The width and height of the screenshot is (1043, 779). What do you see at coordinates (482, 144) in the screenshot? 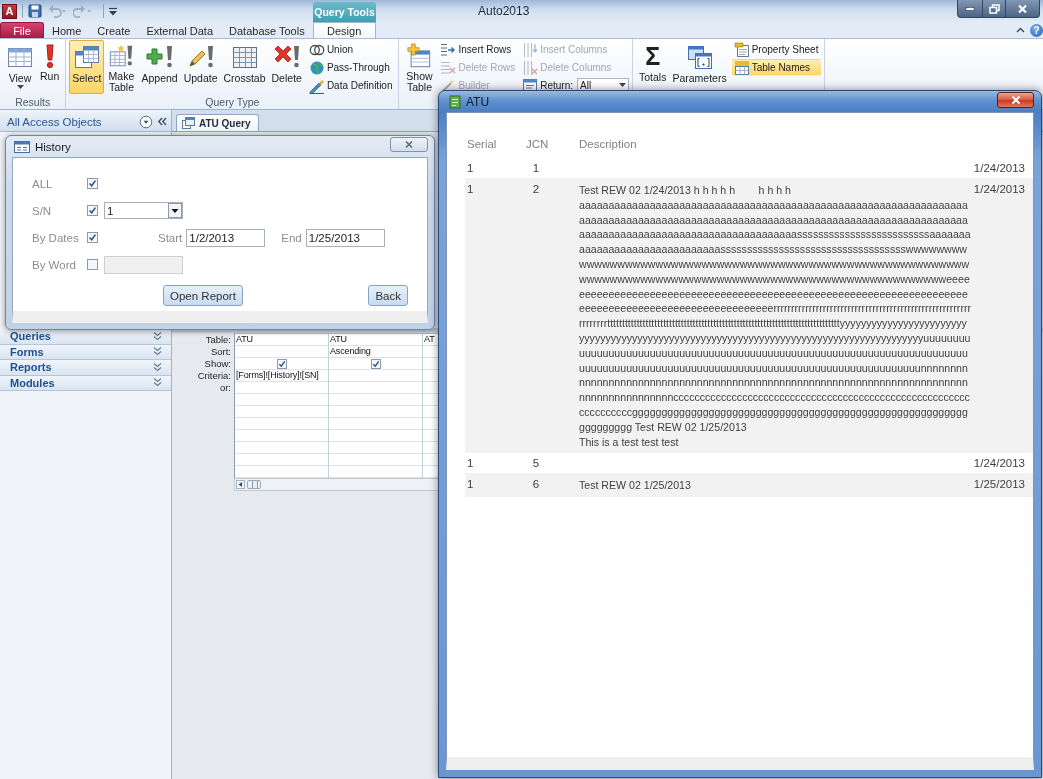
I see `column-header: Serial` at bounding box center [482, 144].